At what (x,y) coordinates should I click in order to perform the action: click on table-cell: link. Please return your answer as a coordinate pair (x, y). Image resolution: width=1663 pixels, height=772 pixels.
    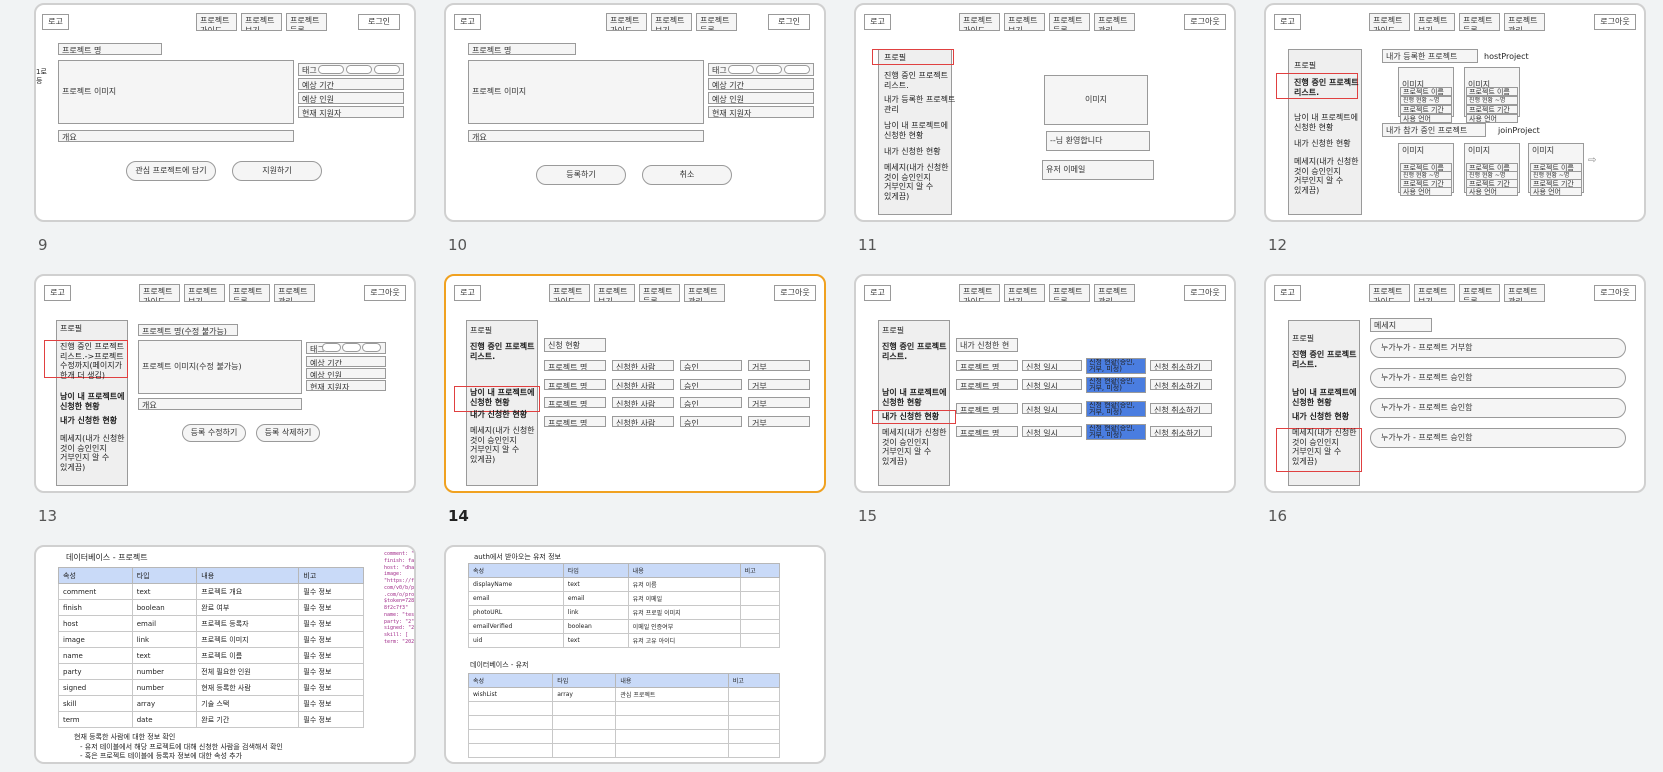
    Looking at the image, I should click on (595, 612).